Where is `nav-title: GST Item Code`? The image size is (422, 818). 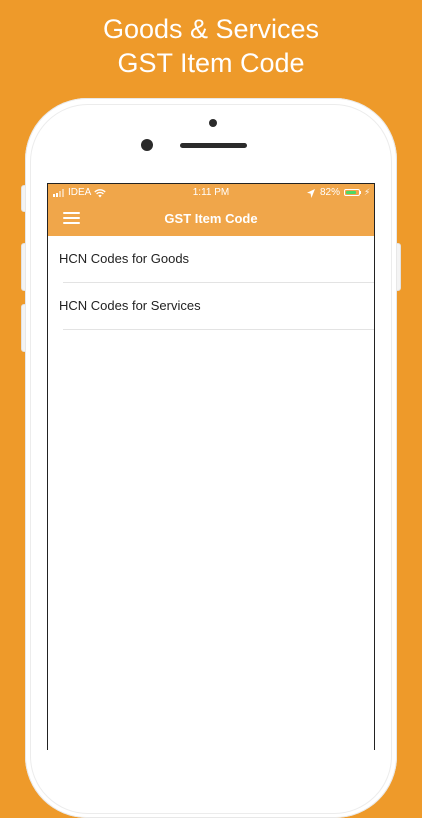 nav-title: GST Item Code is located at coordinates (211, 218).